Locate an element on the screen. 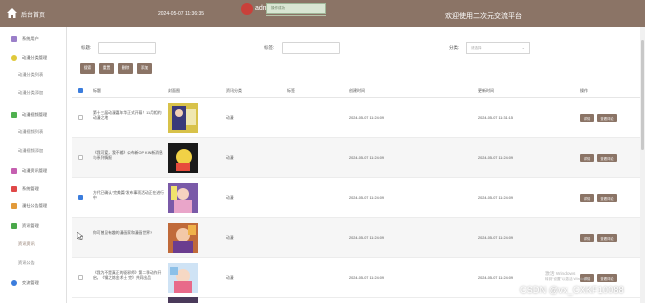 This screenshot has height=303, width=645. column-header-actions: 操作 is located at coordinates (584, 90).